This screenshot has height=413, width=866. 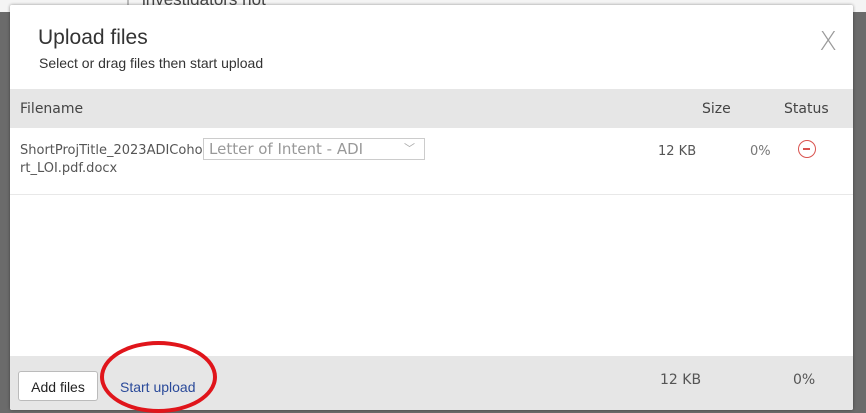 I want to click on dialog-footer: Add files Start upload 12 KB 0%, so click(x=431, y=383).